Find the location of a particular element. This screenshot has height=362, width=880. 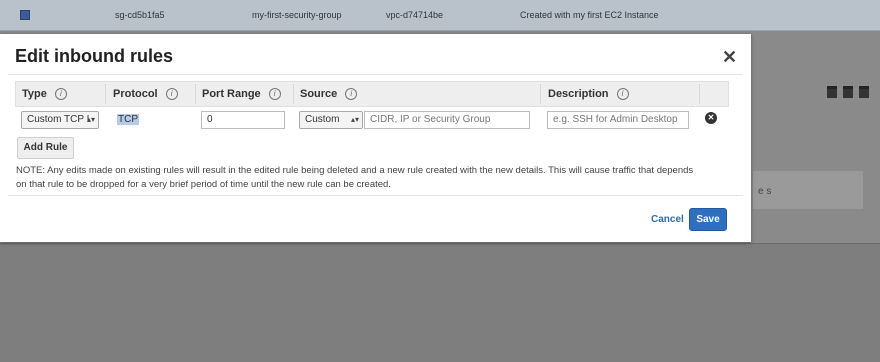

column-source: Source i is located at coordinates (329, 94).